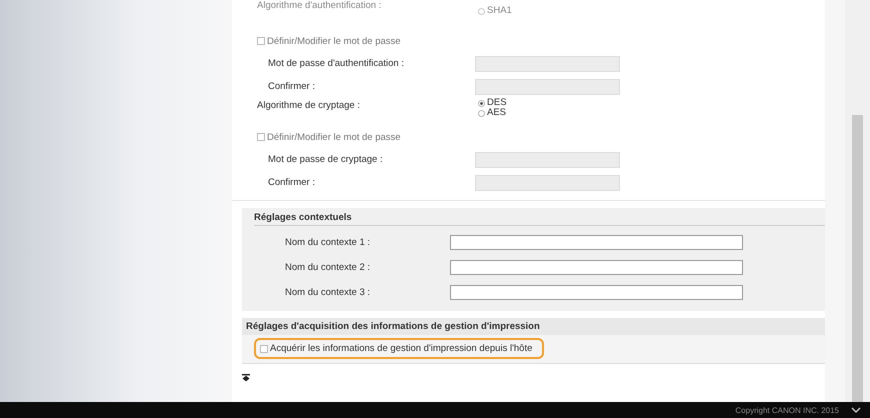 Image resolution: width=870 pixels, height=418 pixels. Describe the element at coordinates (325, 159) in the screenshot. I see `field-label: Mot de passe de cryptage :` at that location.